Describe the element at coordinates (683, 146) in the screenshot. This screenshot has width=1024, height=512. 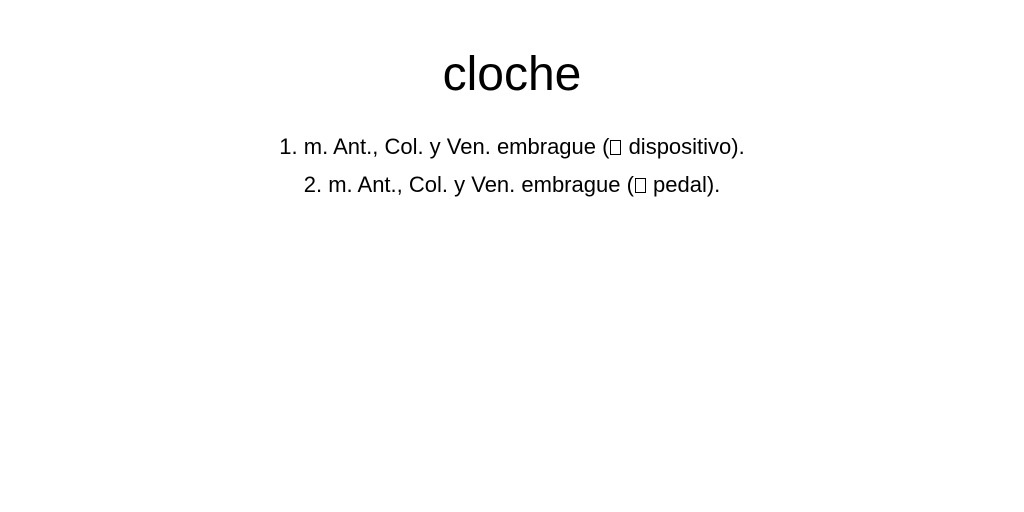
I see `definition-text-after: dispositivo).` at that location.